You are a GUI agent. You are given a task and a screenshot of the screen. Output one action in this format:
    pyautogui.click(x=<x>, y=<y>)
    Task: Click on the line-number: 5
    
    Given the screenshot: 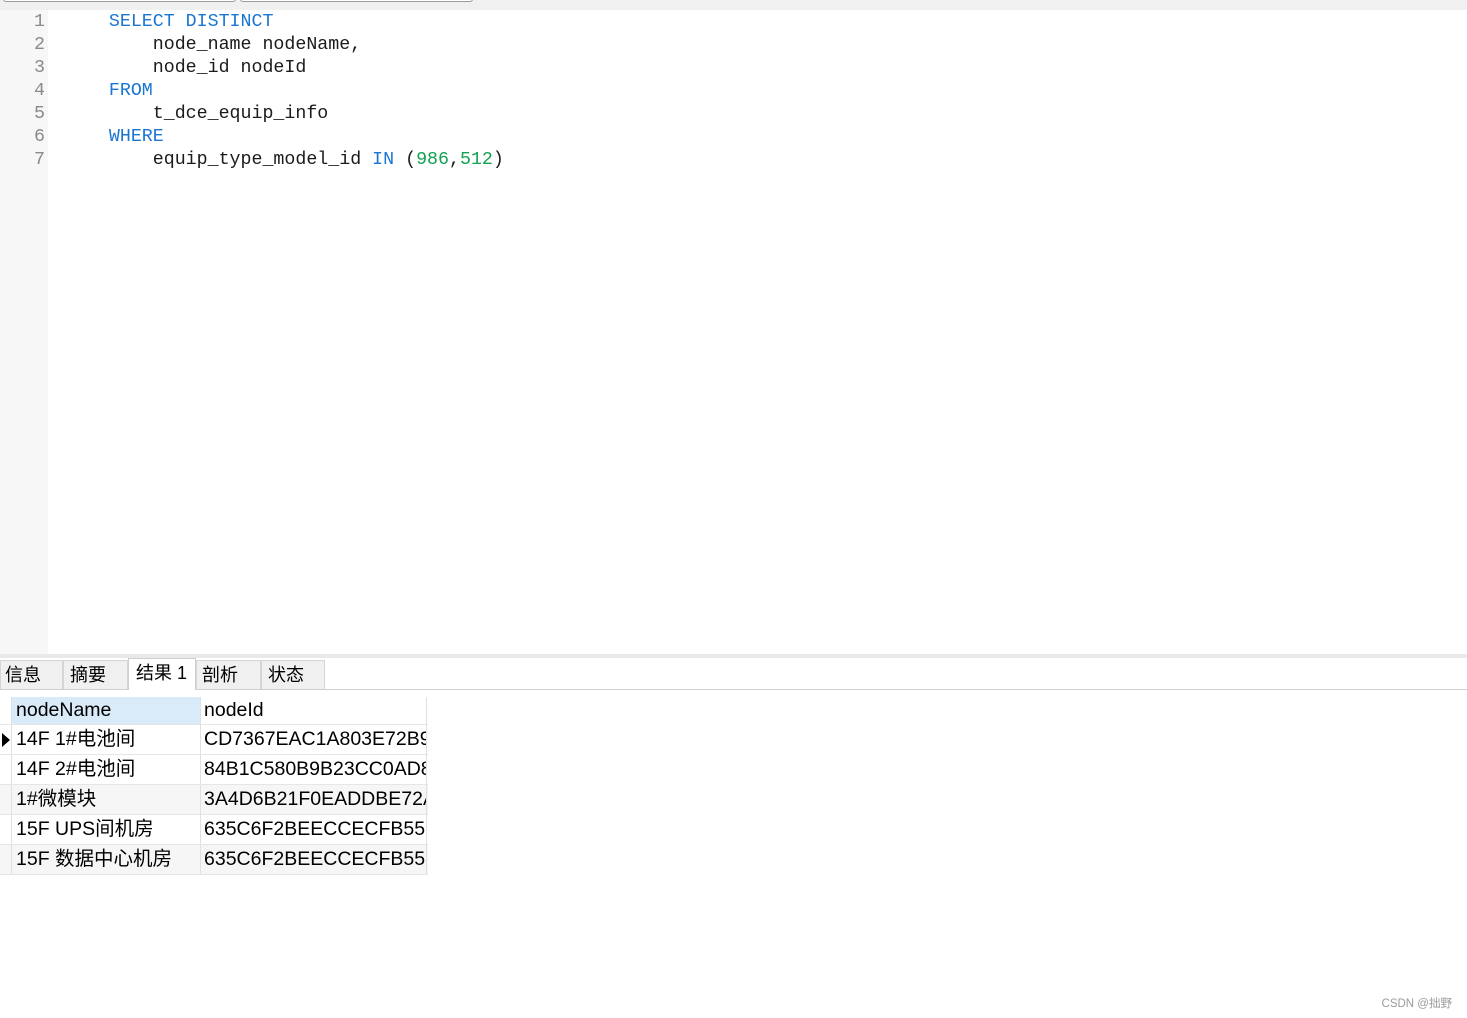 What is the action you would take?
    pyautogui.click(x=39, y=114)
    